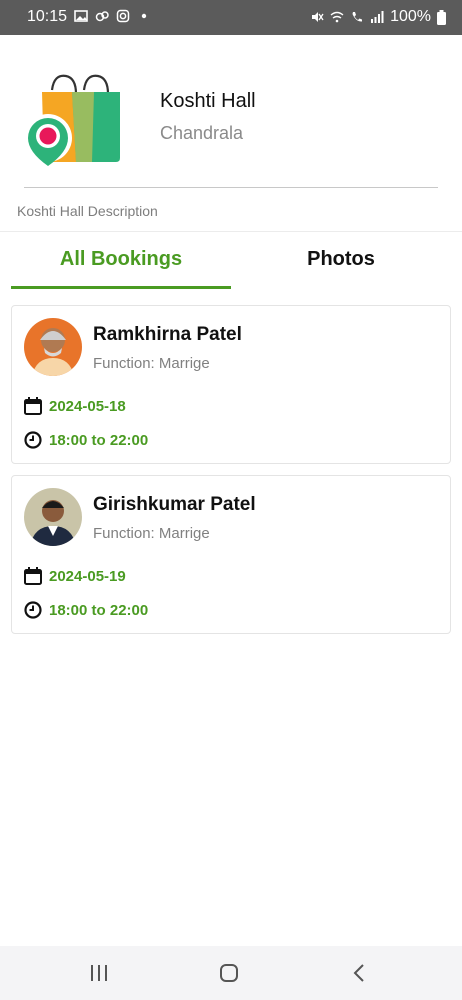 This screenshot has height=1000, width=462. What do you see at coordinates (121, 259) in the screenshot?
I see `tab-all-bookings: All Bookings` at bounding box center [121, 259].